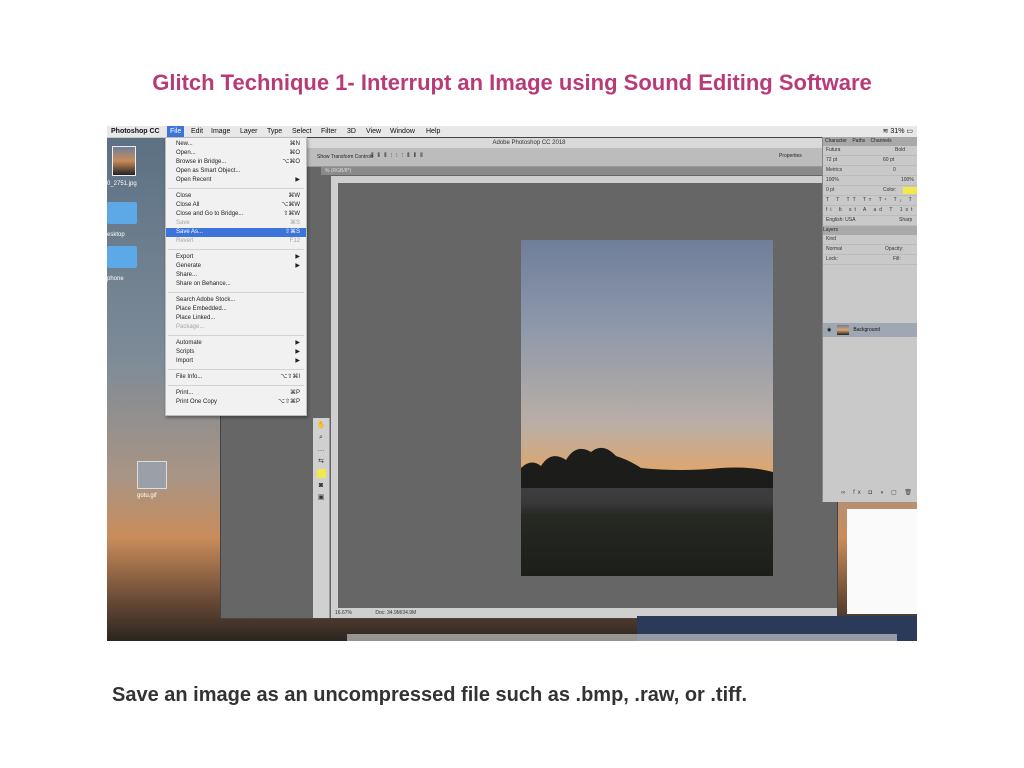 Image resolution: width=1024 pixels, height=768 pixels. I want to click on menu-image: Image, so click(220, 131).